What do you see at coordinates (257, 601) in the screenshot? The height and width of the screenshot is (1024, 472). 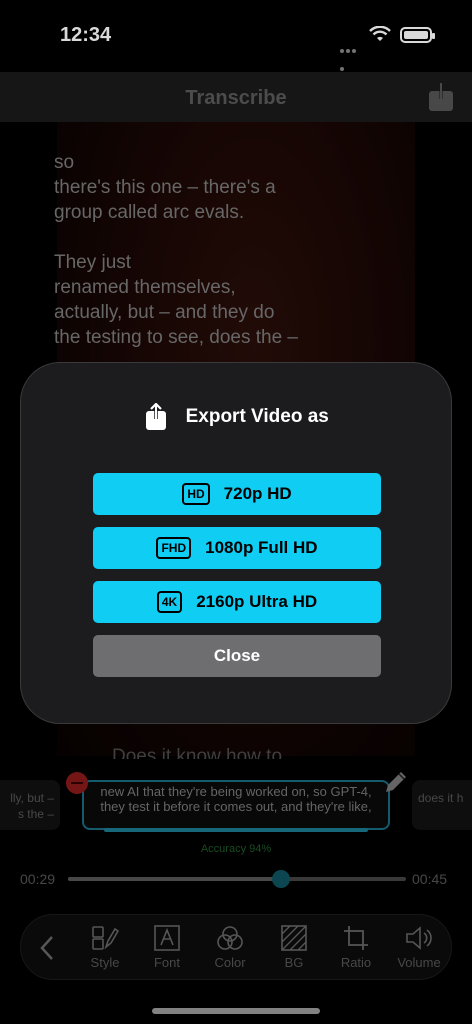 I see `export-2160p-label: 2160p Ultra HD` at bounding box center [257, 601].